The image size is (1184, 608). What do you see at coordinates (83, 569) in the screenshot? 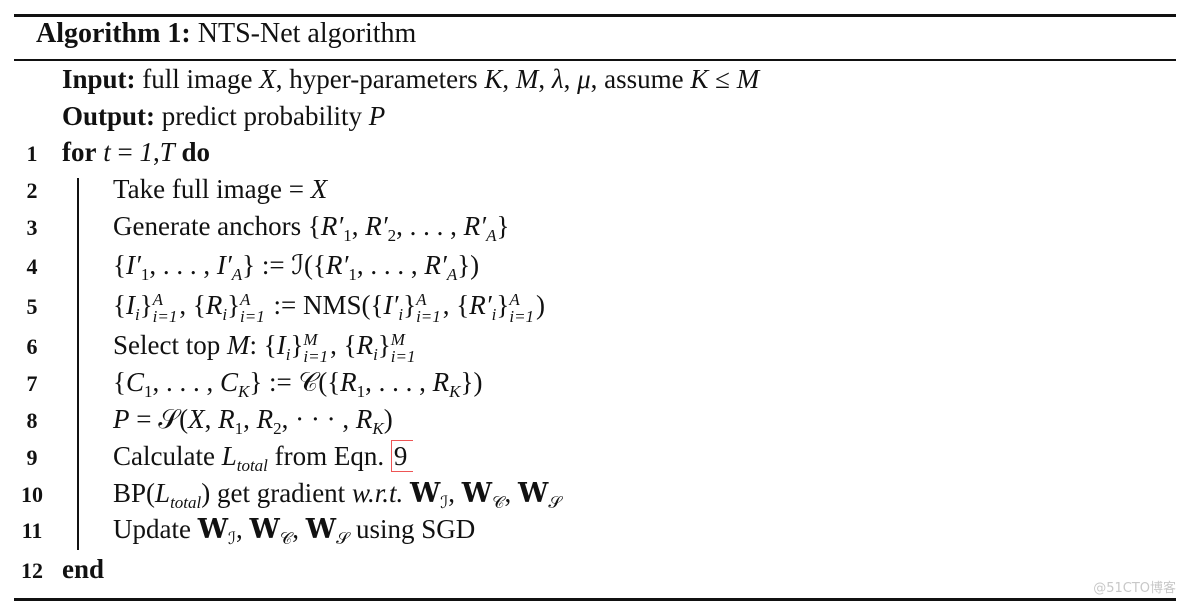
I see `line-text: end` at bounding box center [83, 569].